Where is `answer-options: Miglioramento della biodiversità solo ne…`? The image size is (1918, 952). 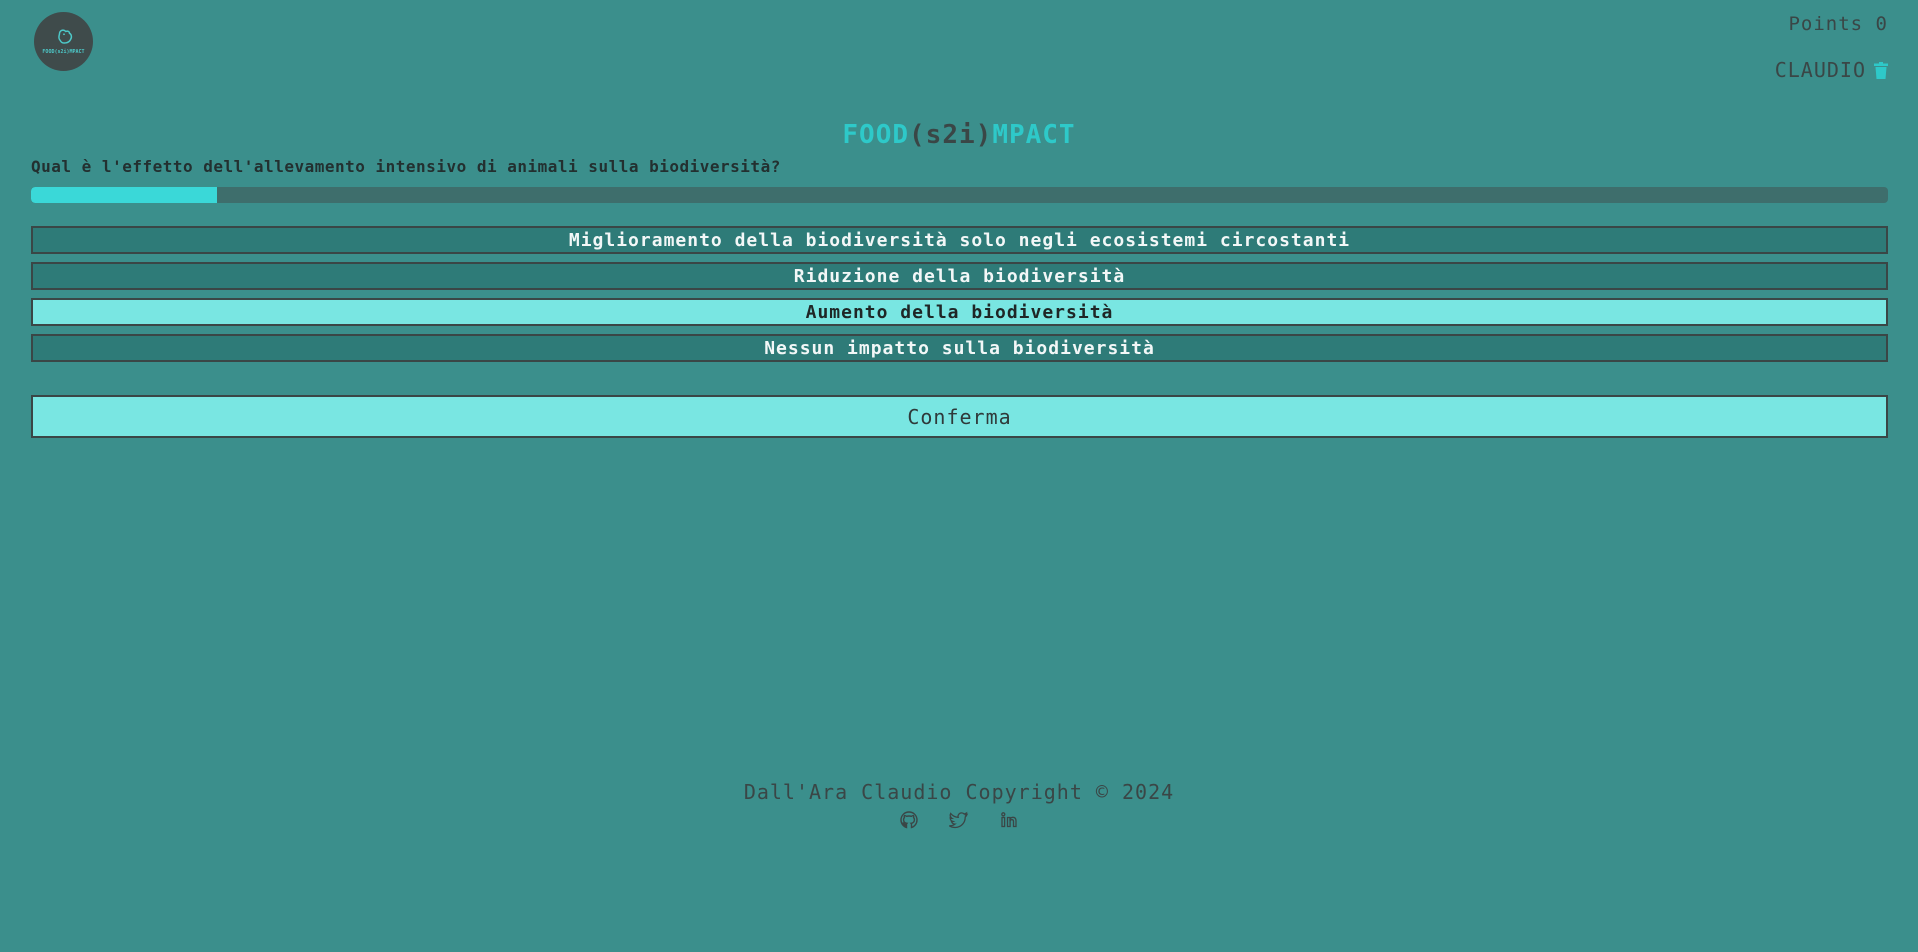
answer-options: Miglioramento della biodiversità solo ne… is located at coordinates (959, 294).